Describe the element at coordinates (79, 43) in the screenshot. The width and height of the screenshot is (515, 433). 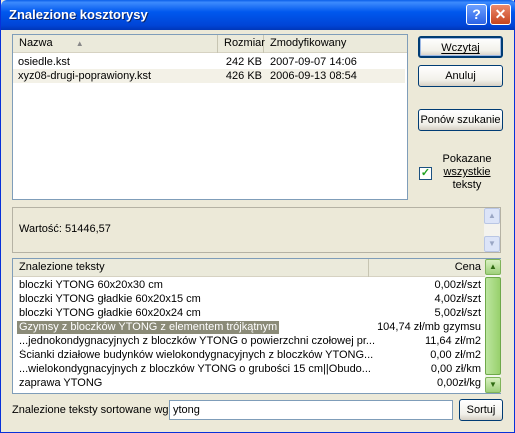
I see `sort-ascending-icon: ▲` at that location.